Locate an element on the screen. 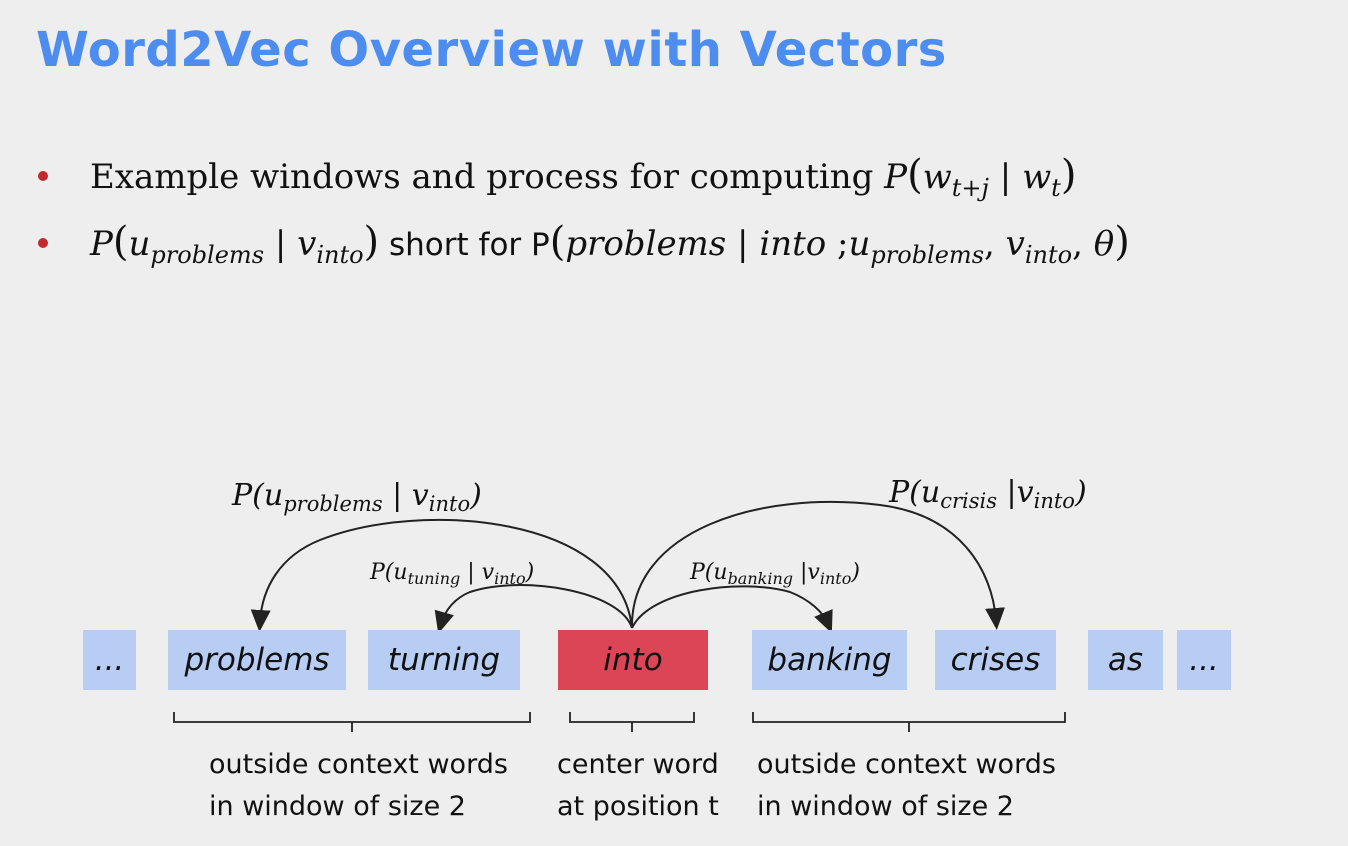 This screenshot has height=846, width=1348. brace-center is located at coordinates (632, 722).